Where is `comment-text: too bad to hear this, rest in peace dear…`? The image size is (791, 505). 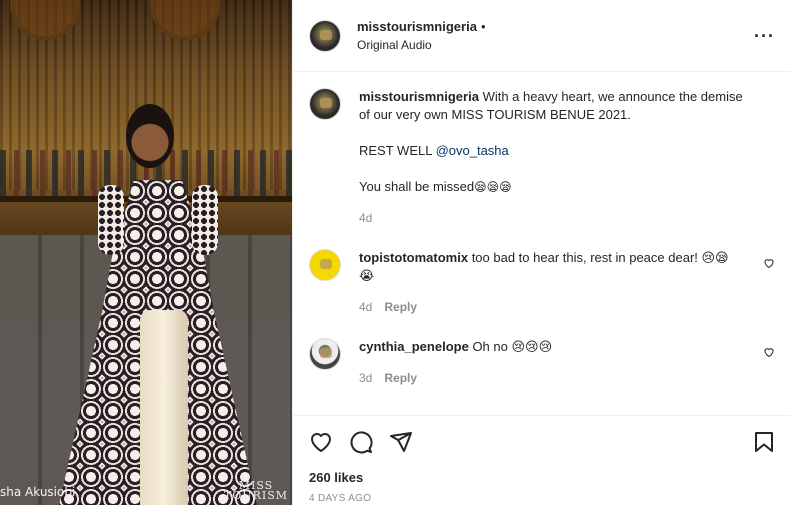 comment-text: too bad to hear this, rest in peace dear… is located at coordinates (600, 257).